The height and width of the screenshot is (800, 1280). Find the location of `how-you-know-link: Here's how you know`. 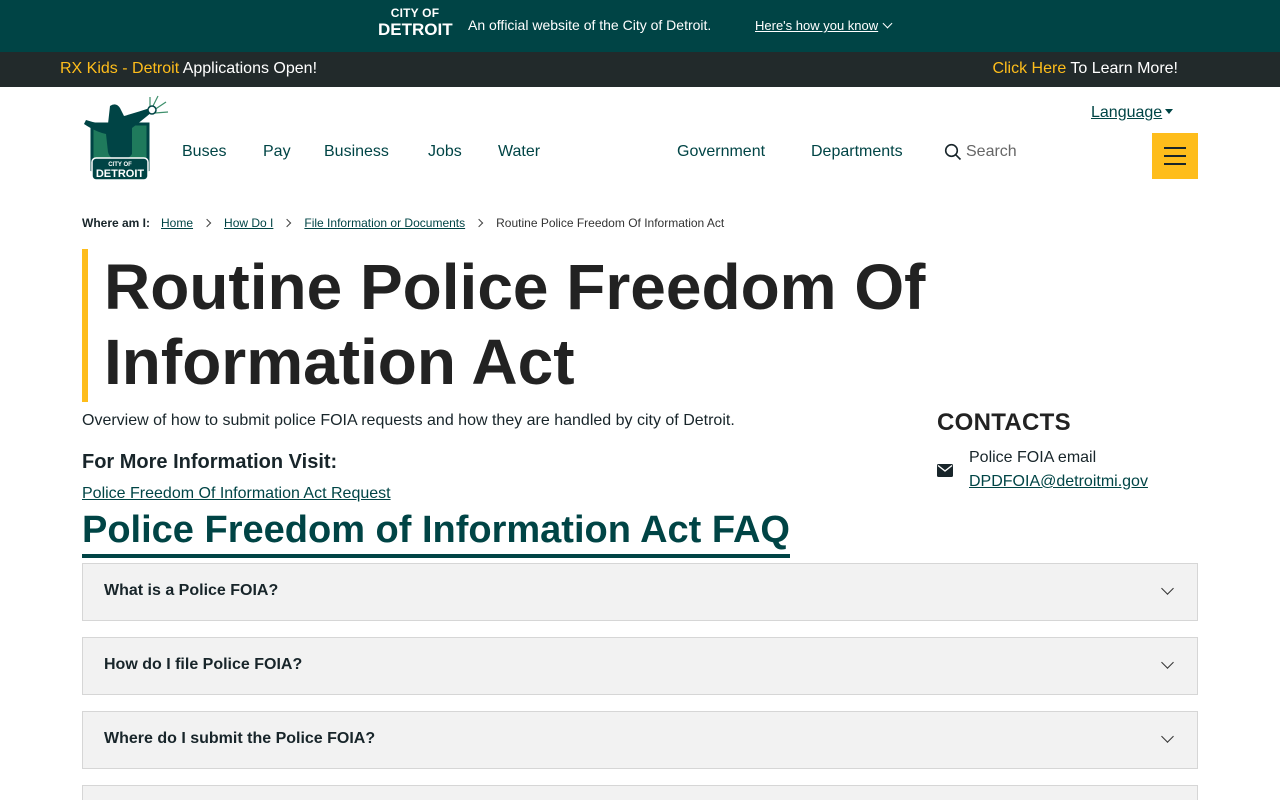

how-you-know-link: Here's how you know is located at coordinates (824, 25).